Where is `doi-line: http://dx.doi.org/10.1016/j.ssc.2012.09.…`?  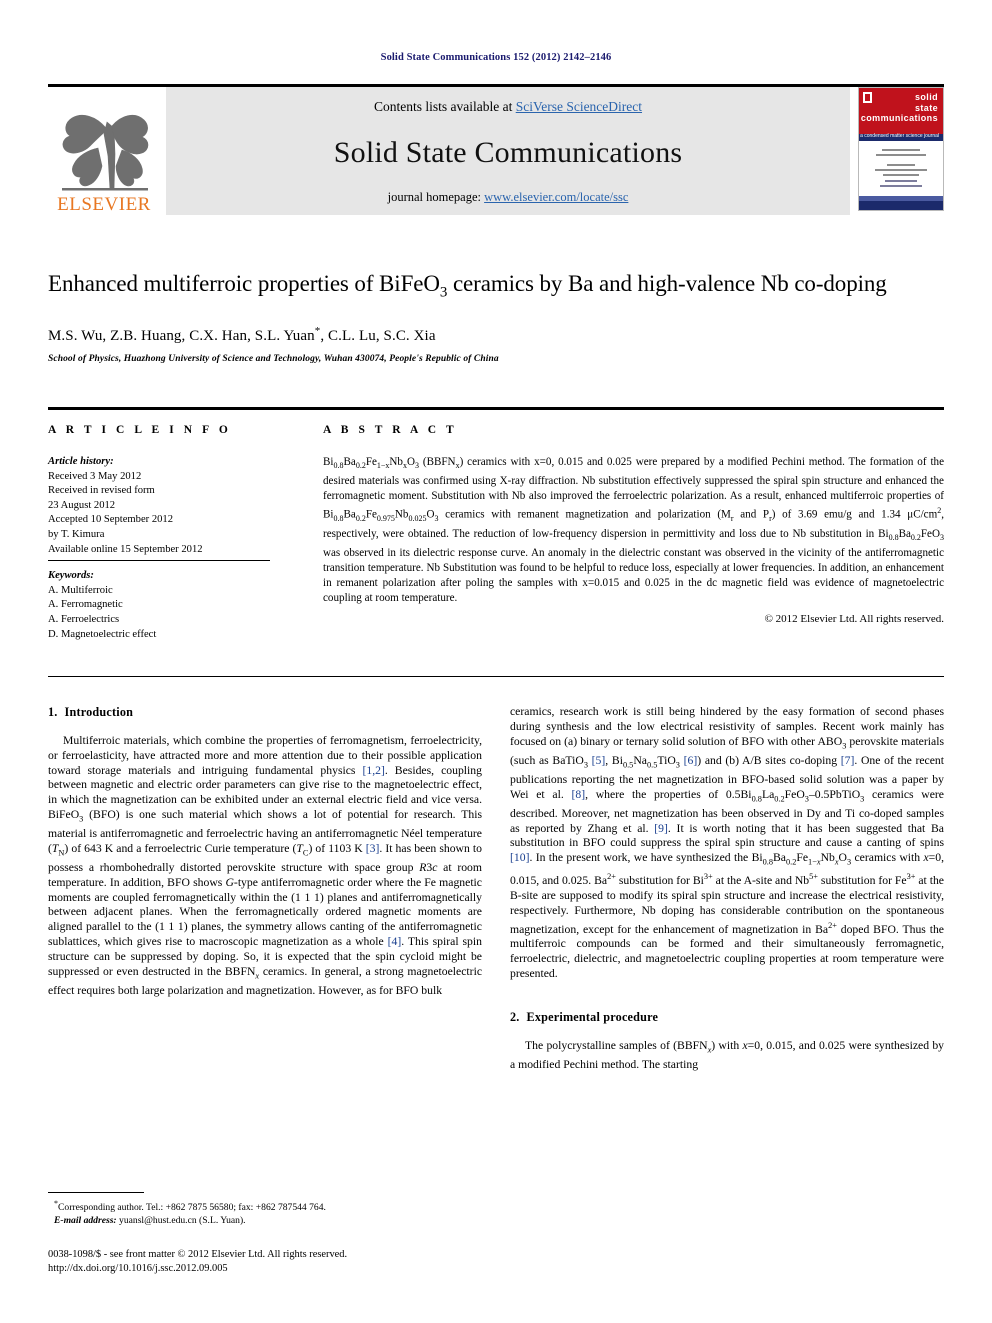
doi-line: http://dx.doi.org/10.1016/j.ssc.2012.09.… is located at coordinates (308, 1269).